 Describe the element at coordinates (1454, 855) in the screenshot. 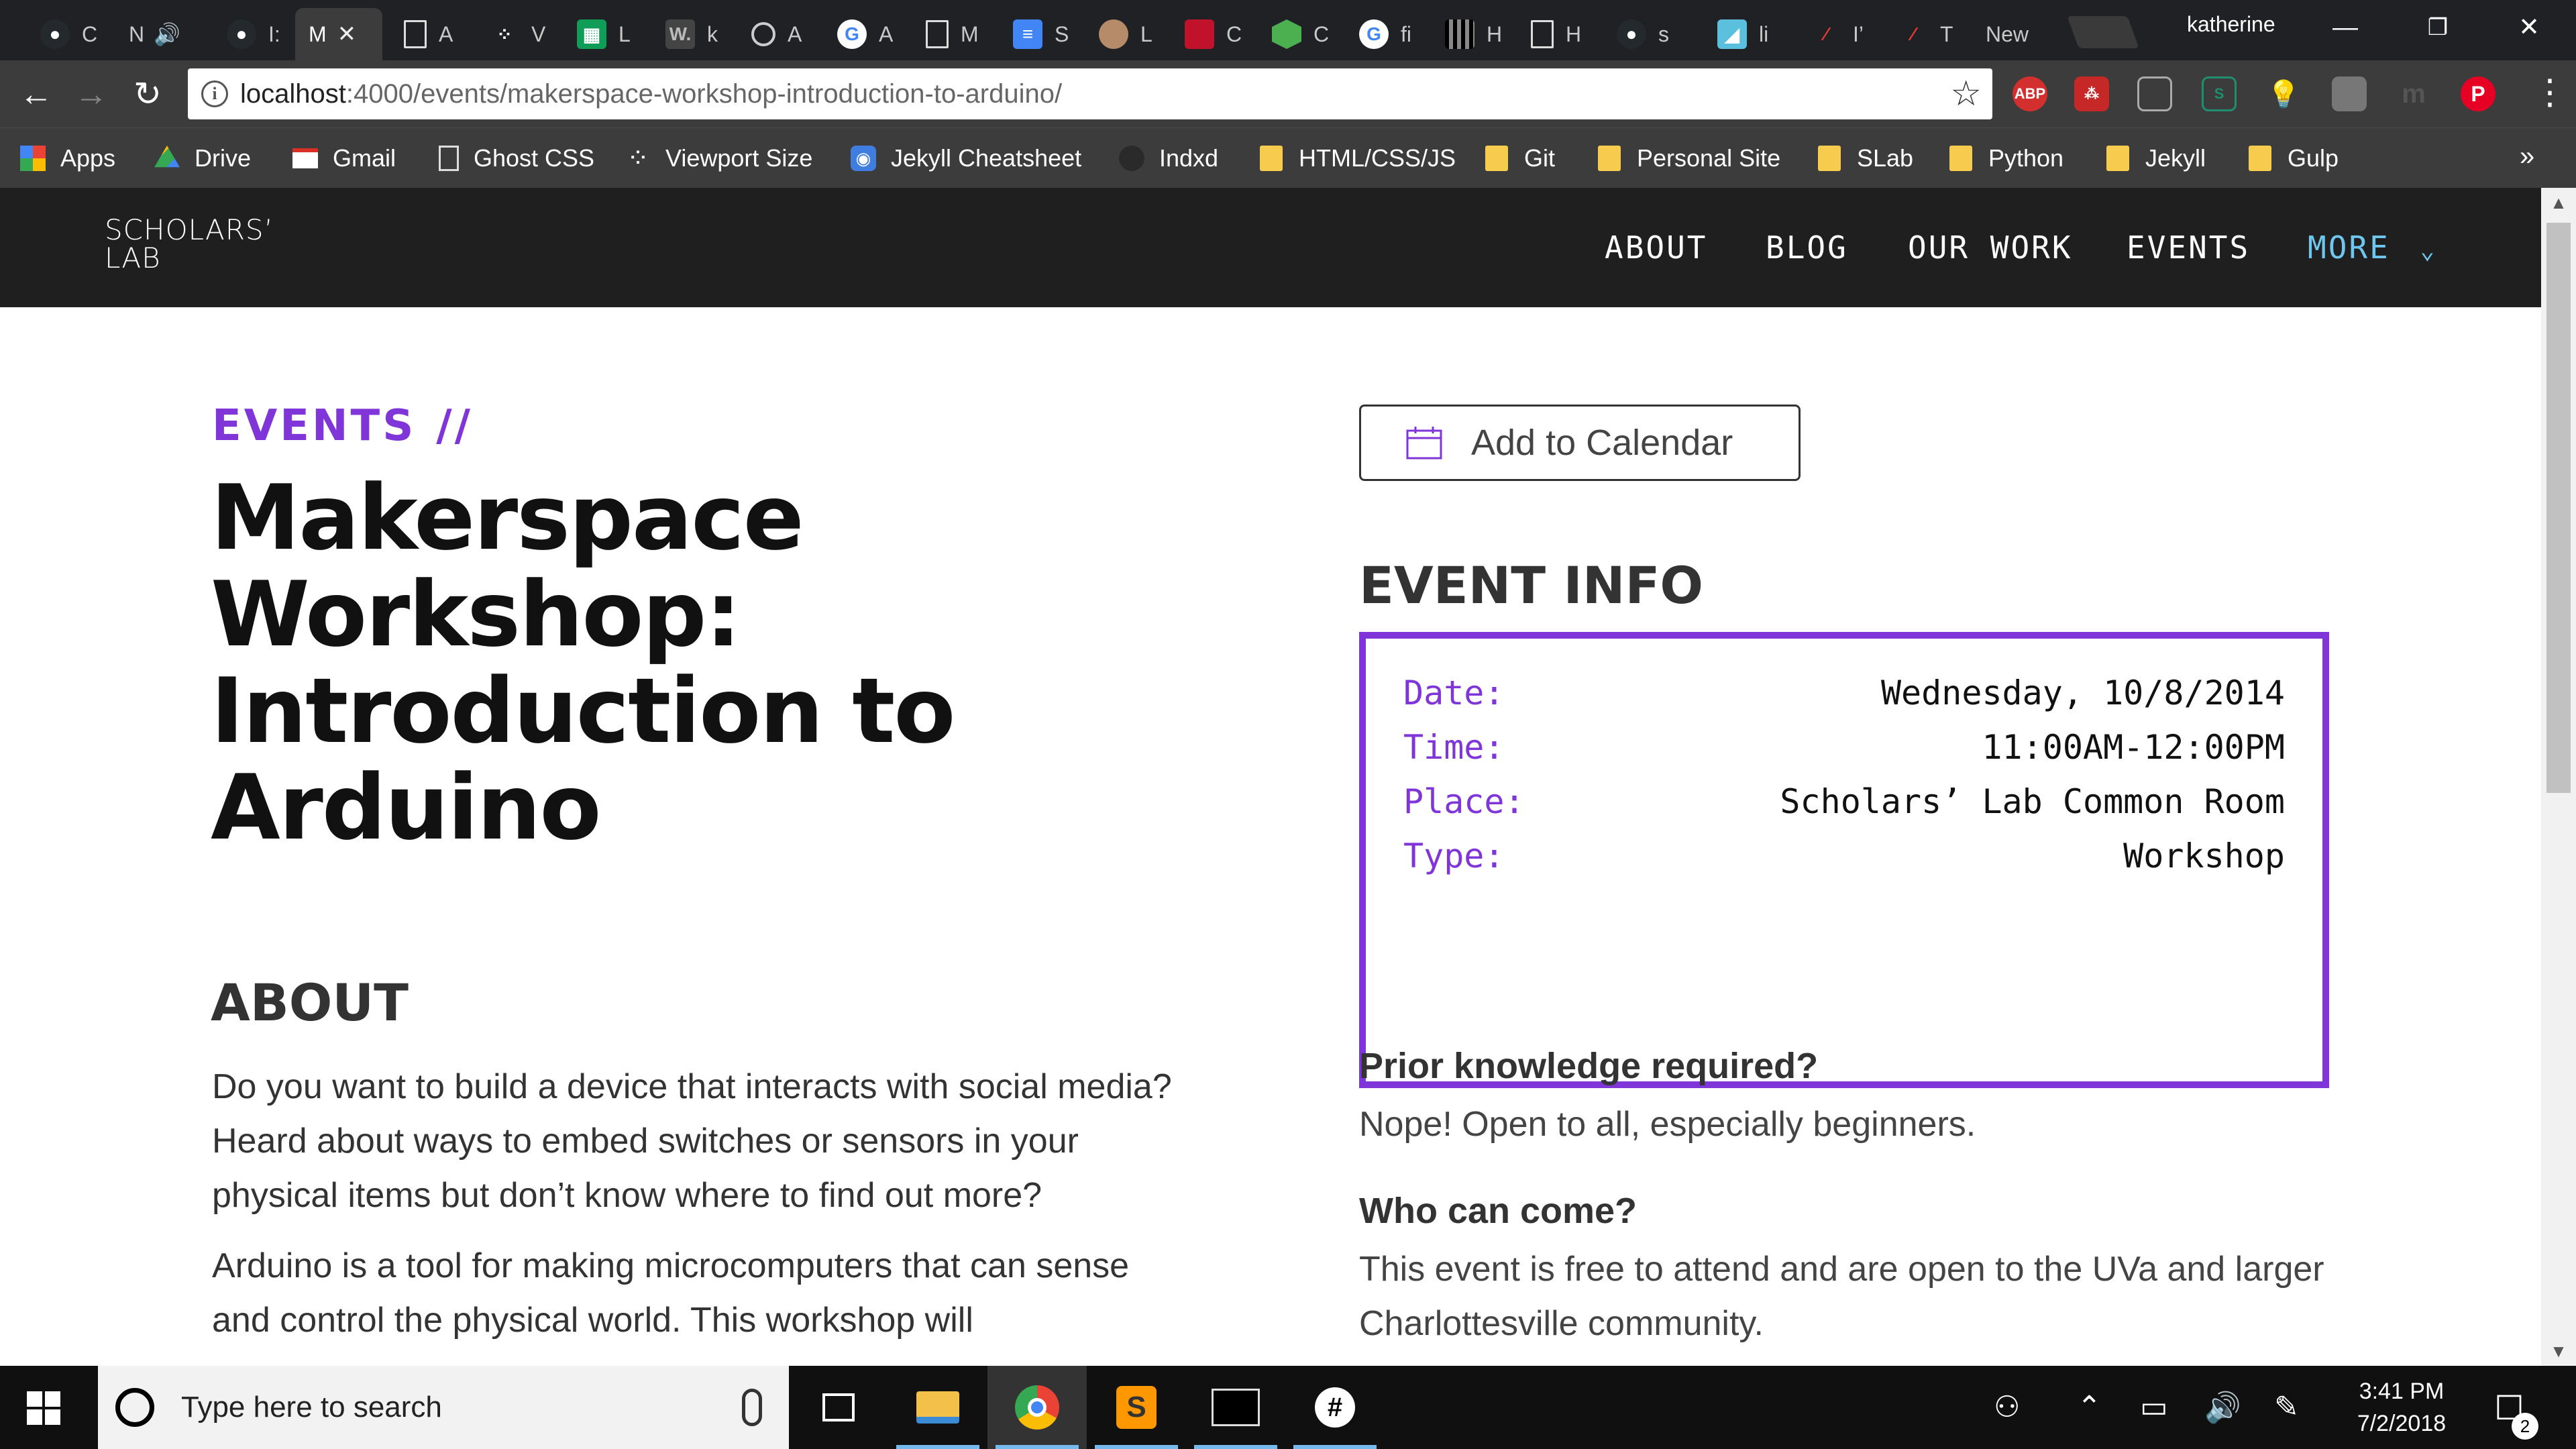

I see `info-label: Type:` at that location.